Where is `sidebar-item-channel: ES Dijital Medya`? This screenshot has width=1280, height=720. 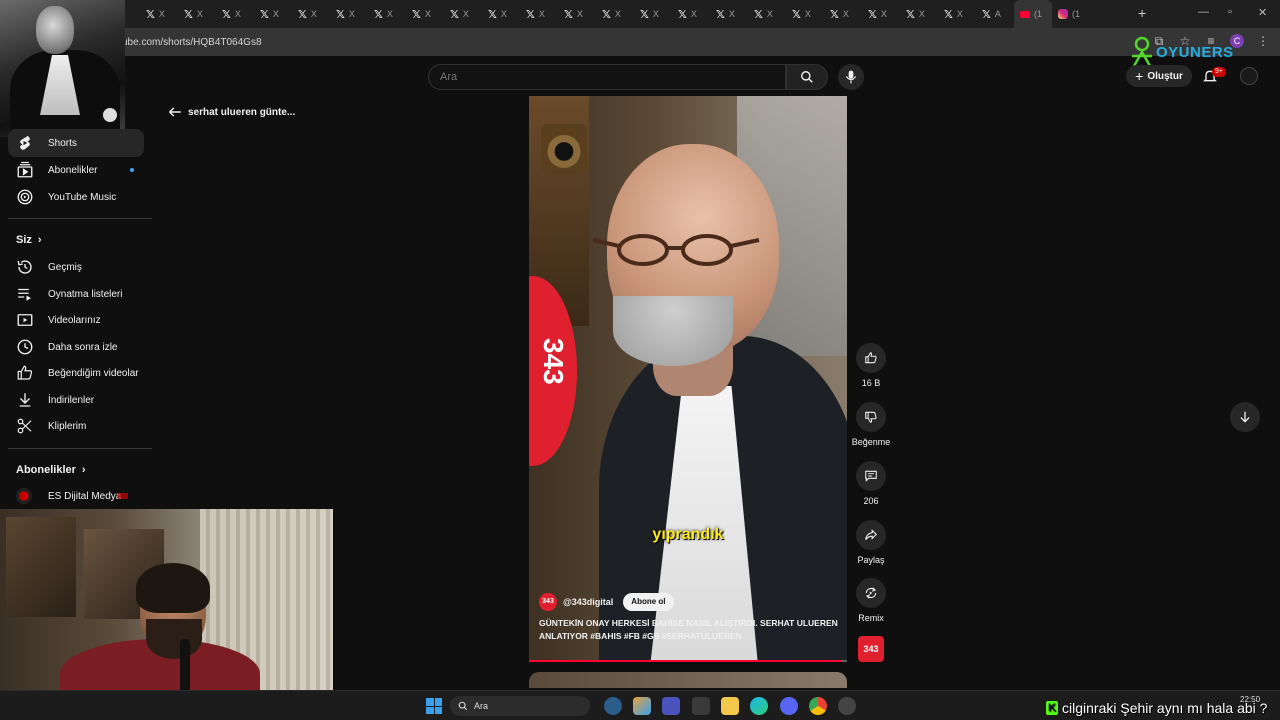 sidebar-item-channel: ES Dijital Medya is located at coordinates (76, 496).